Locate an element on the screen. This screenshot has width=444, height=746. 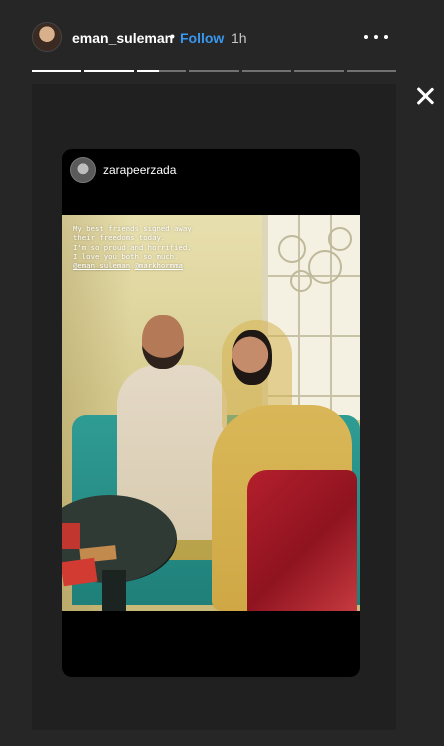
reshared-username: zarapeerzada is located at coordinates (139, 170).